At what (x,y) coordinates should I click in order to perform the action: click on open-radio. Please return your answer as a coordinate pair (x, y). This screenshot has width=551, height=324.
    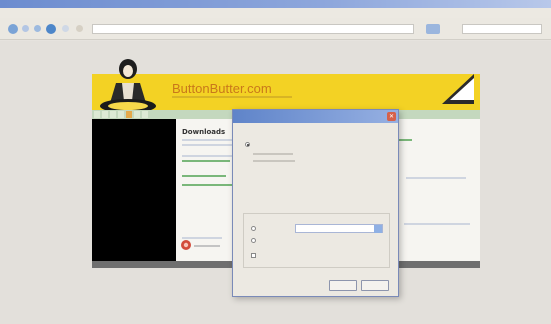
    Looking at the image, I should click on (247, 144).